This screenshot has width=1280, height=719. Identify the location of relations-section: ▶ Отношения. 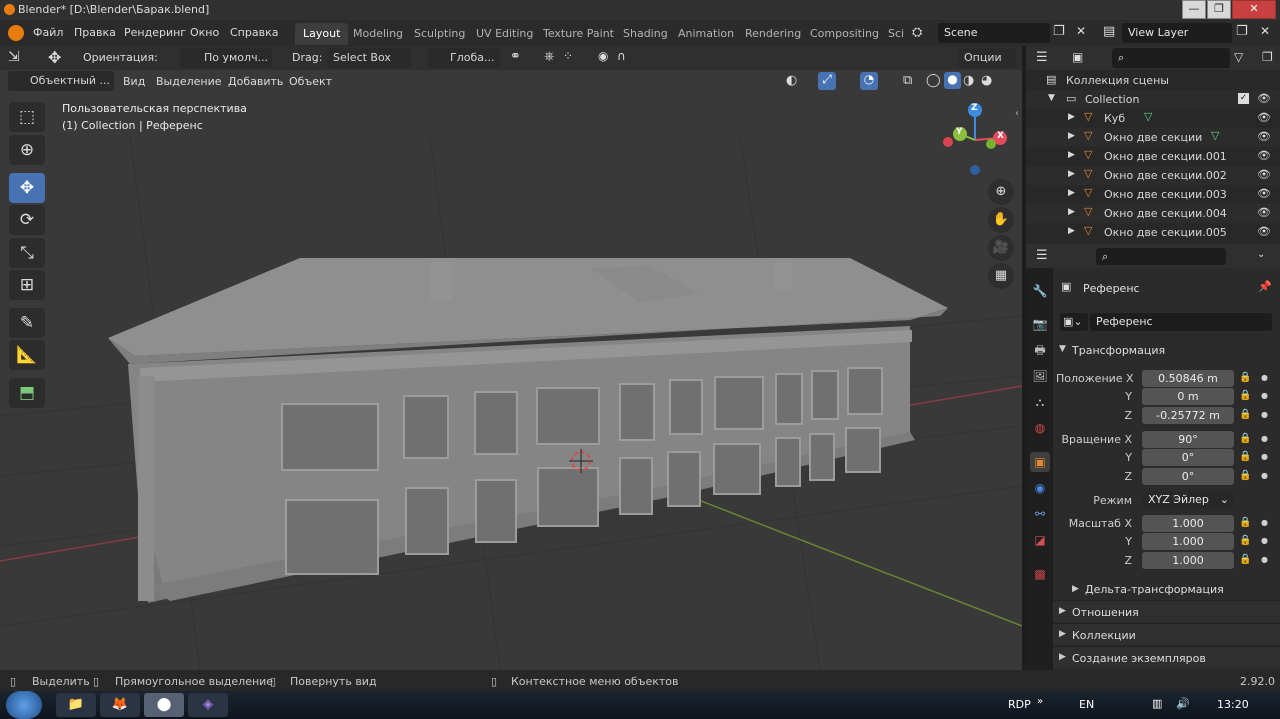
(1166, 611).